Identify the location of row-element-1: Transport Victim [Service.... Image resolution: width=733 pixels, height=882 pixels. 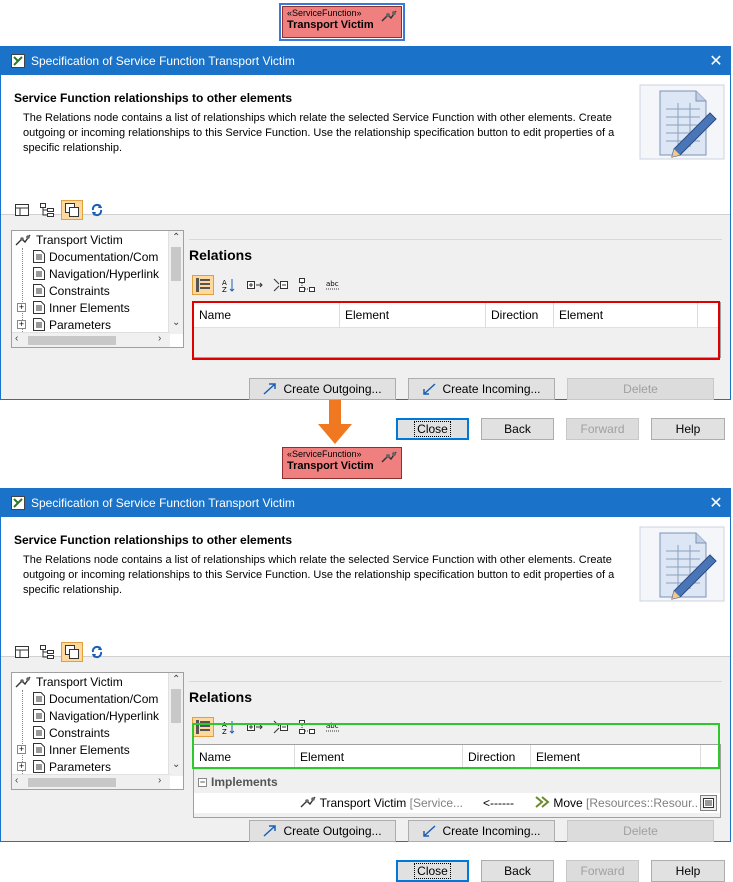
(379, 803).